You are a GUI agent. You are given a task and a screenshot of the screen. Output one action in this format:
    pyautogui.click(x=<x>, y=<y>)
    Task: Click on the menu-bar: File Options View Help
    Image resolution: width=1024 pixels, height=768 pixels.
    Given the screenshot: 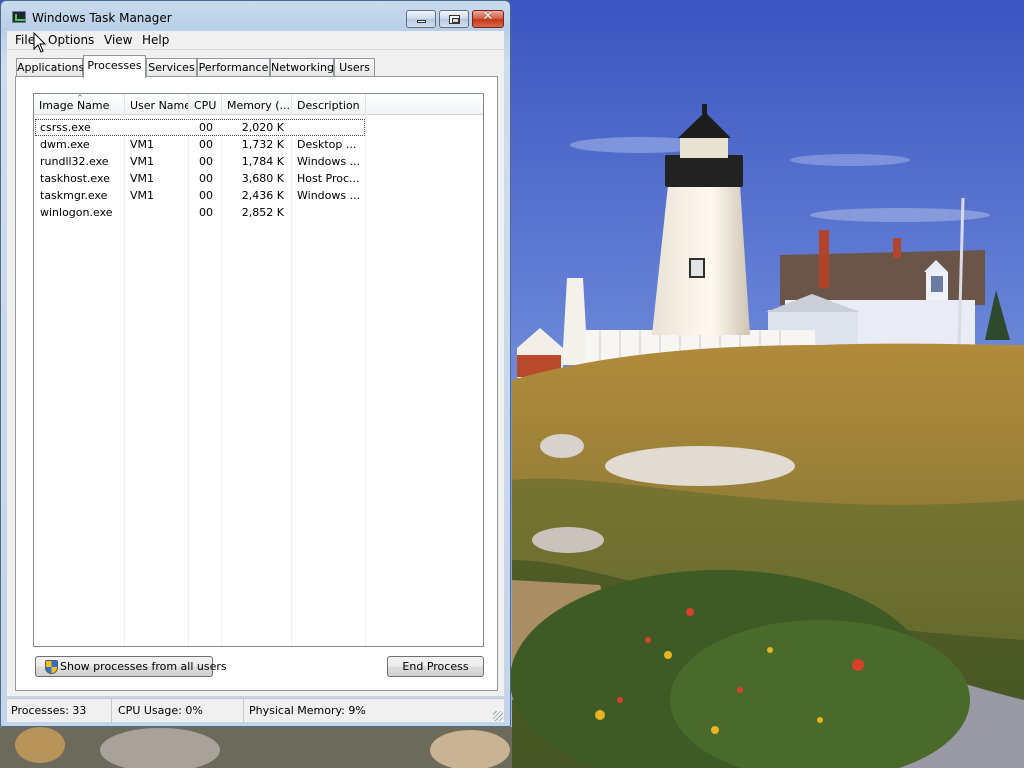 What is the action you would take?
    pyautogui.click(x=255, y=40)
    